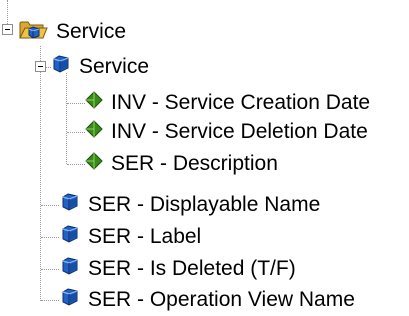 The width and height of the screenshot is (409, 316). I want to click on tree-node-label: SER - Displayable Name, so click(204, 204).